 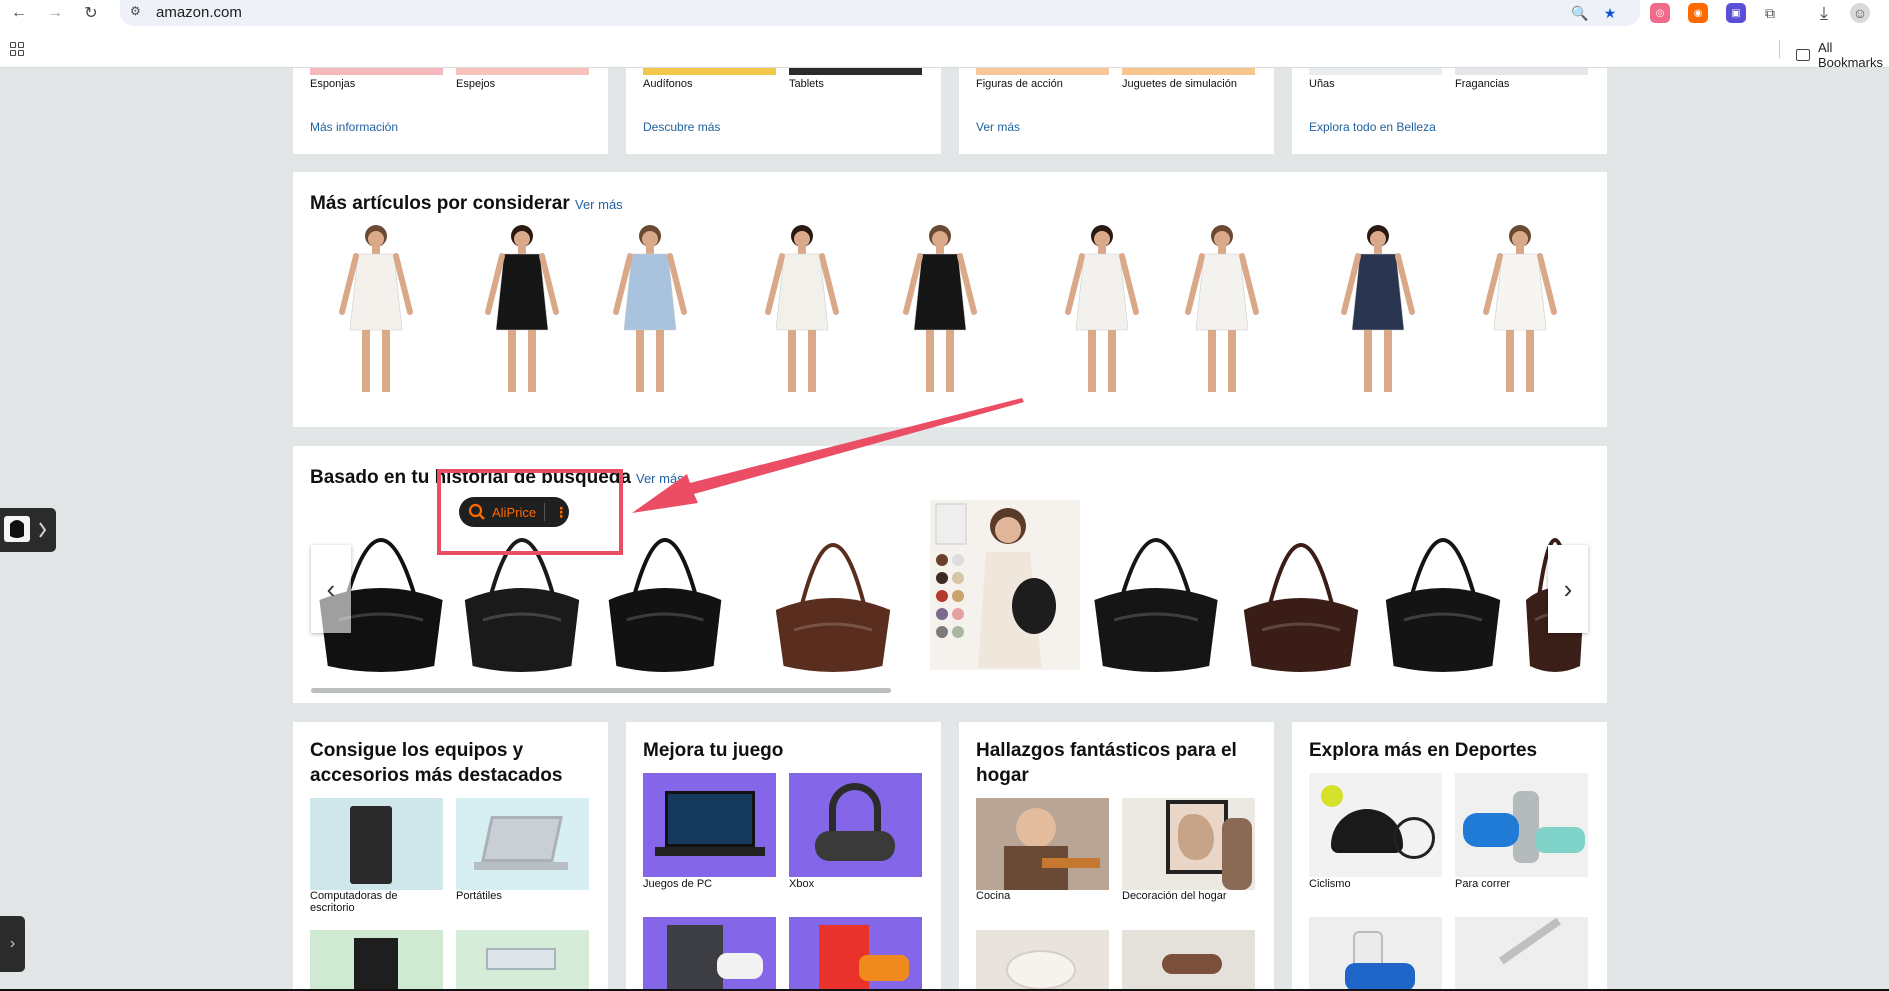 What do you see at coordinates (561, 512) in the screenshot?
I see `more-options-icon: ⋮` at bounding box center [561, 512].